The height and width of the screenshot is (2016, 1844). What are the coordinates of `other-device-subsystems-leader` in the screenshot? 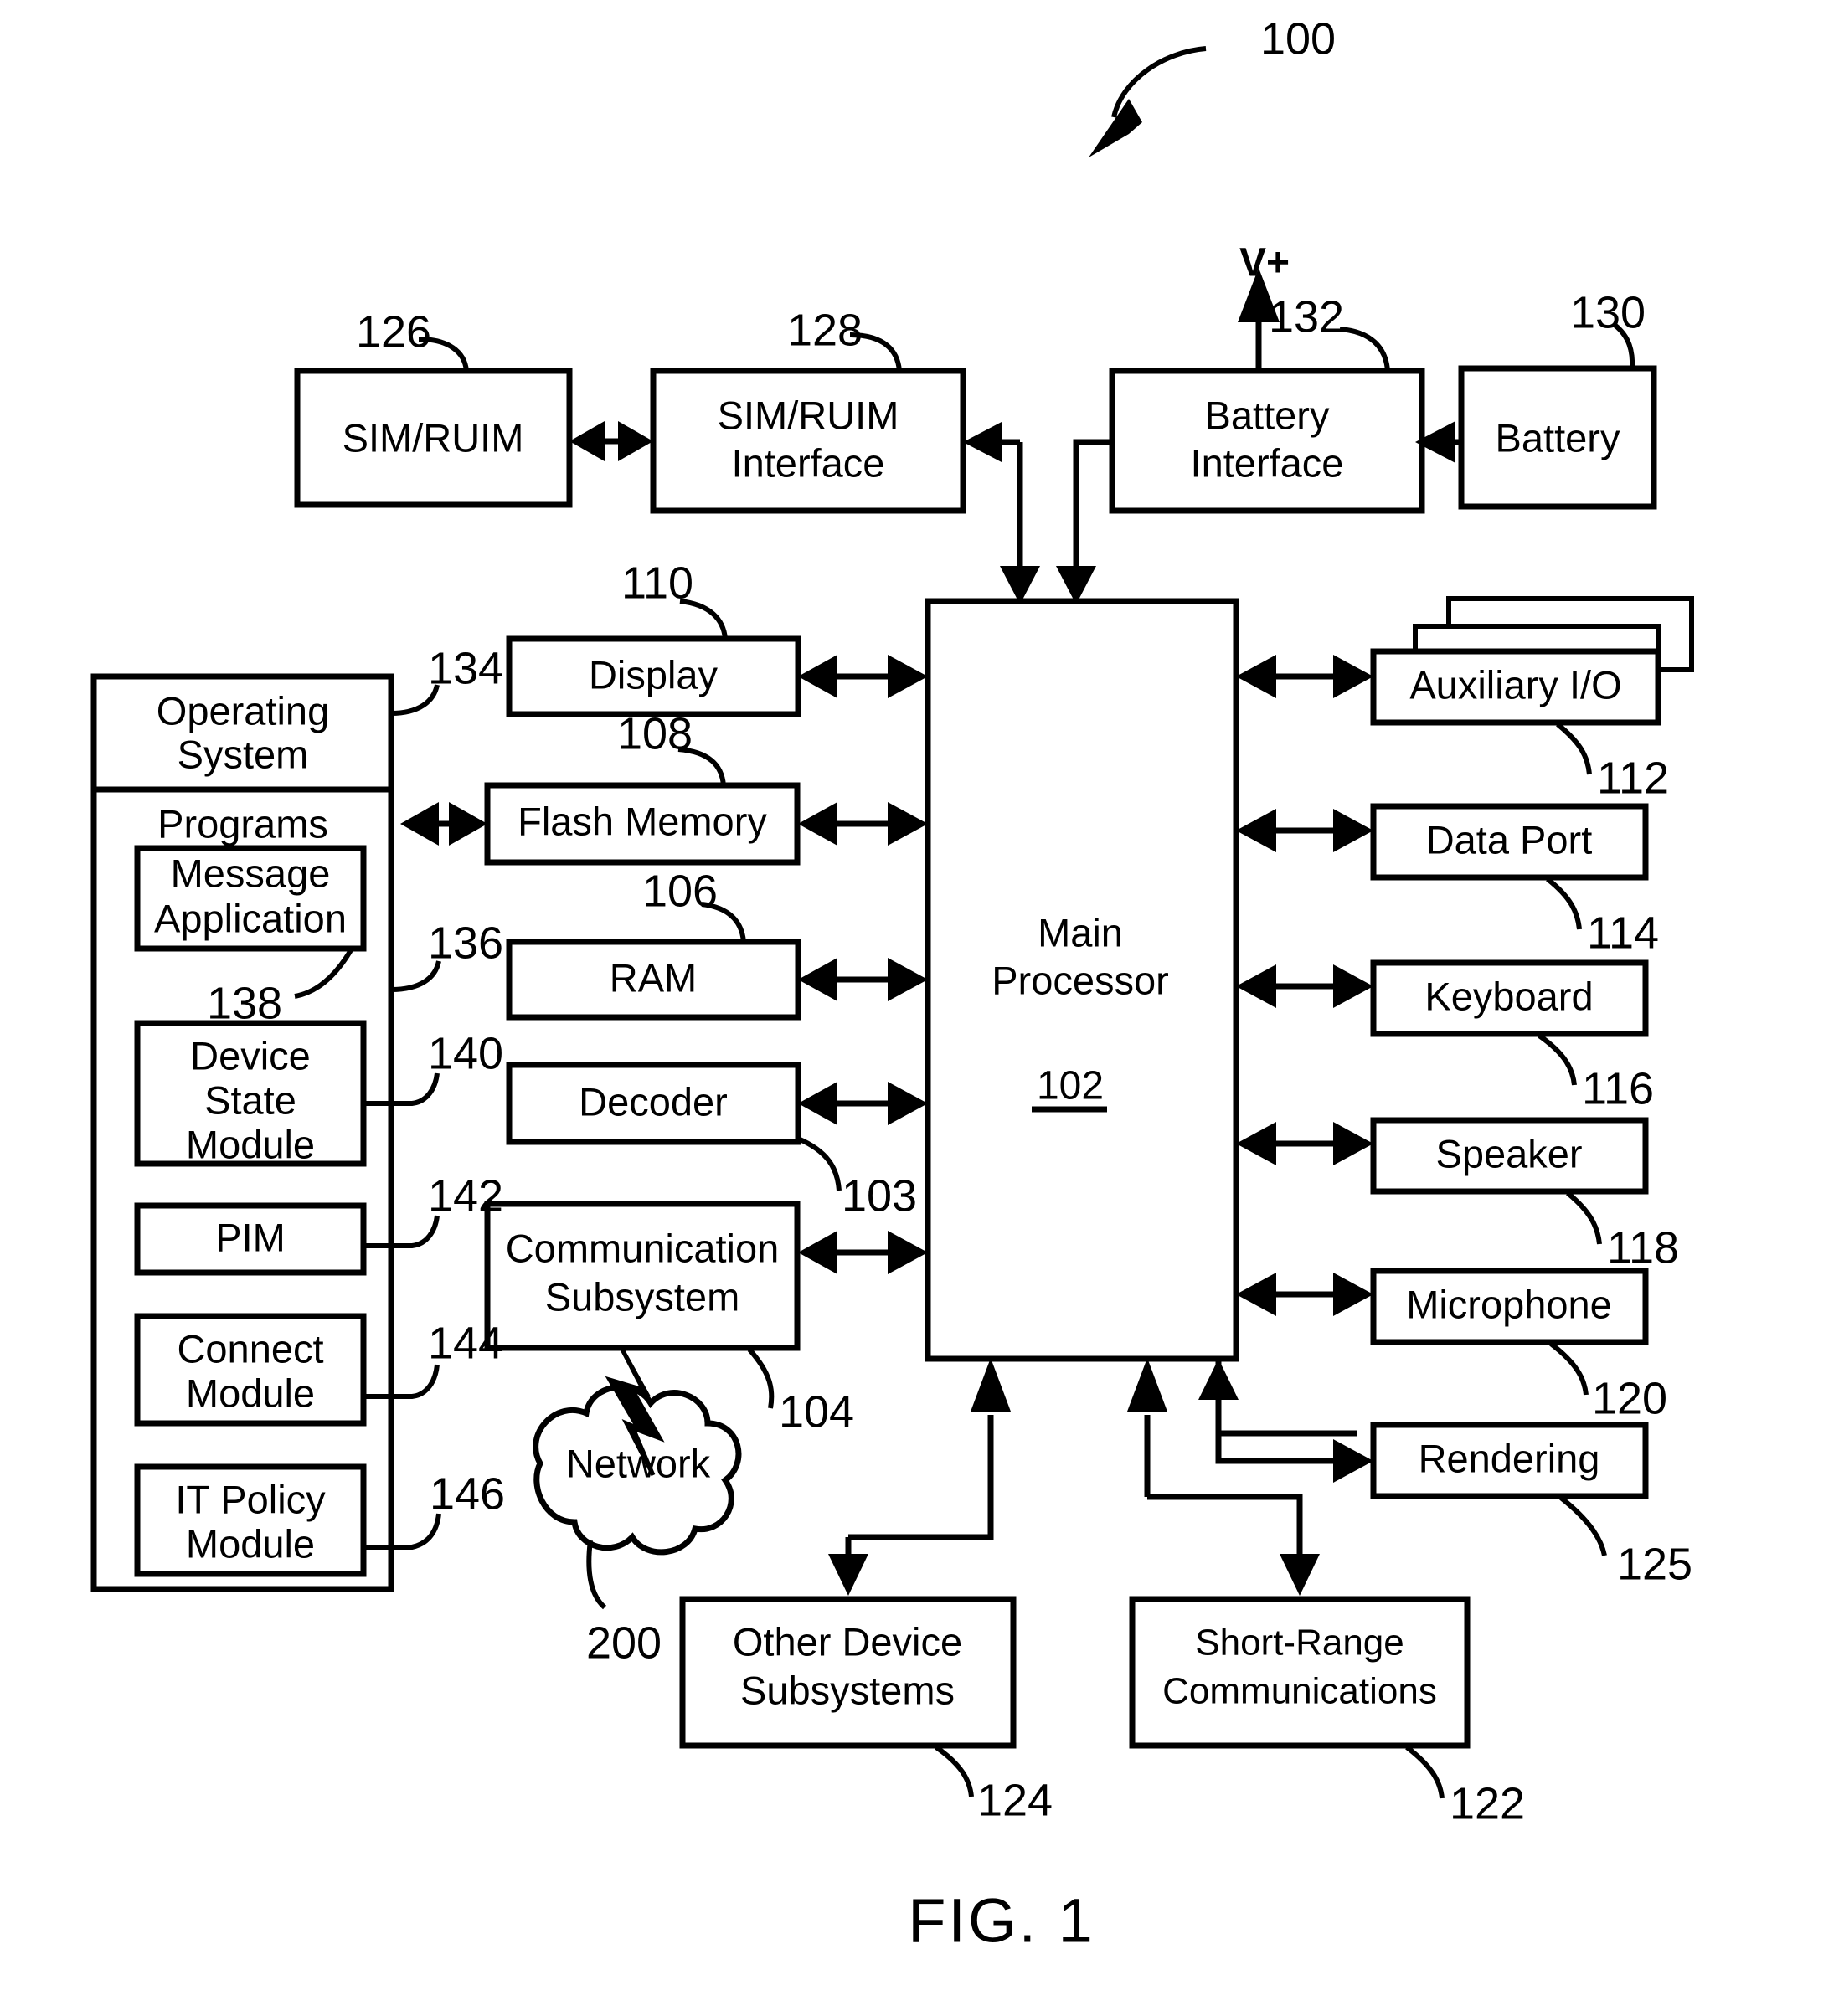 It's located at (955, 1771).